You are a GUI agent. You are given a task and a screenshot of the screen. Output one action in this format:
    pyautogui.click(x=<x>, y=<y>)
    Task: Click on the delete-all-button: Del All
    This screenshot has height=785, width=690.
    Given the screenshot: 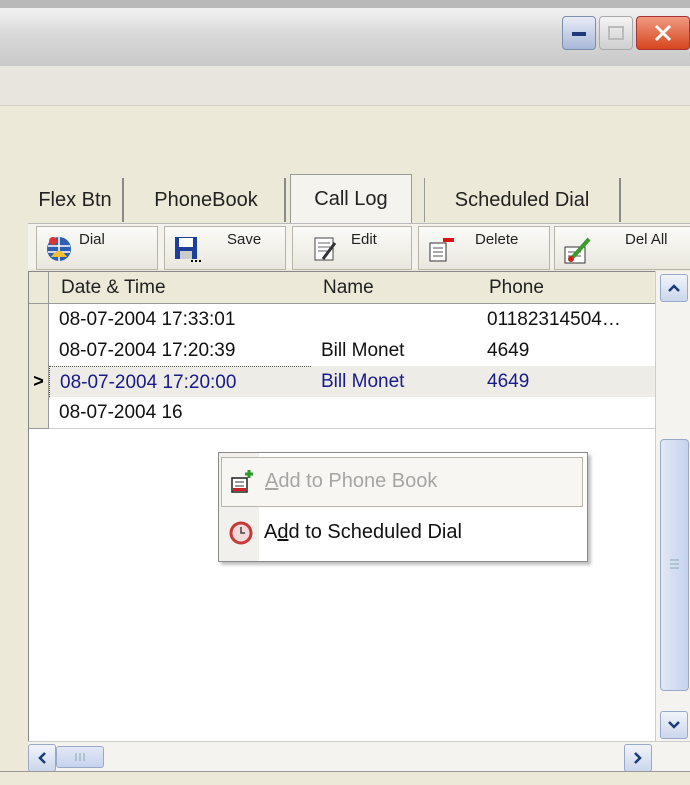 What is the action you would take?
    pyautogui.click(x=622, y=248)
    